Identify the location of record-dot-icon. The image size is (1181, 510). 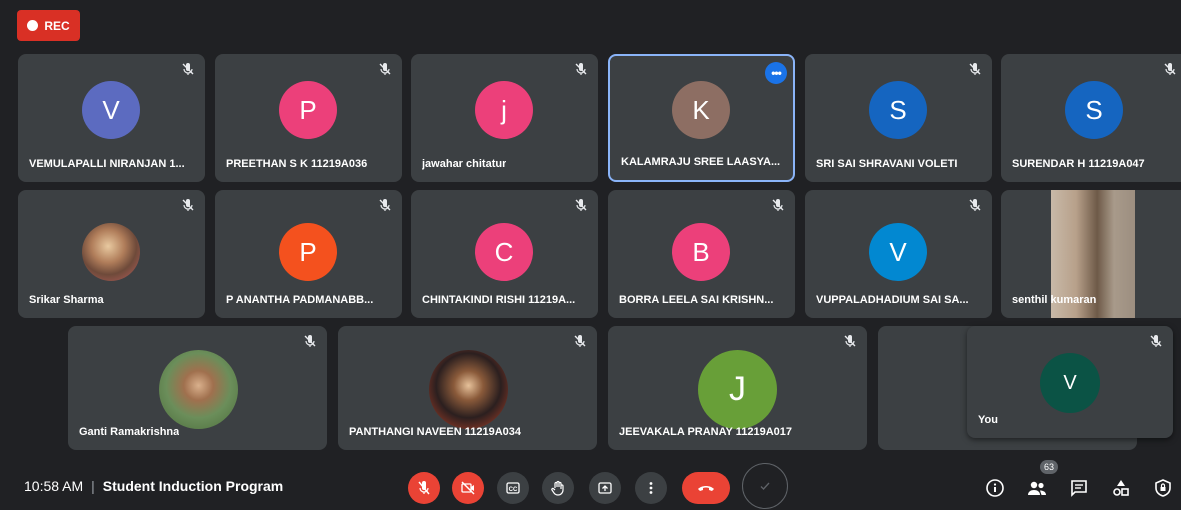
(33, 25).